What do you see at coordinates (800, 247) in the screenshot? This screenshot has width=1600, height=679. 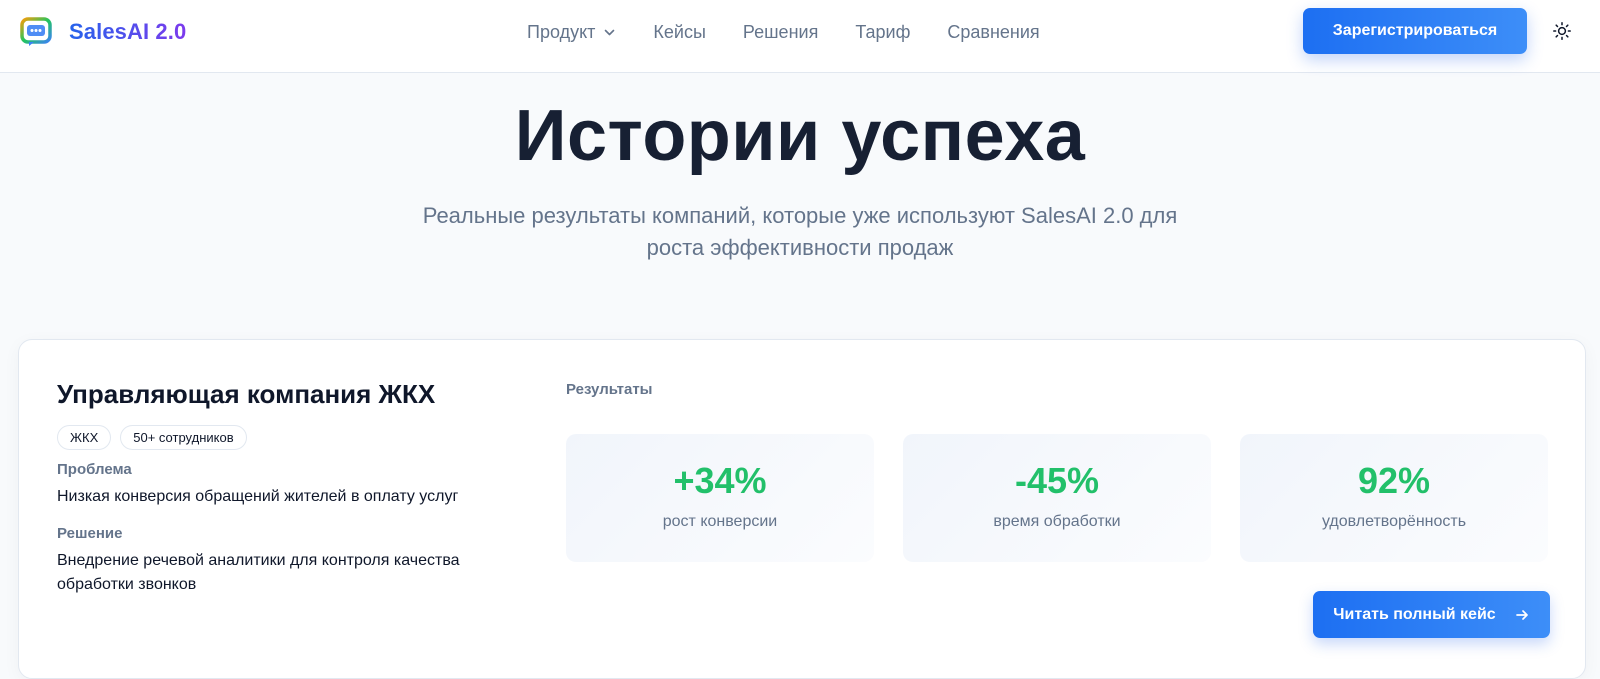 I see `subtitle-line: роста эффективности продаж` at bounding box center [800, 247].